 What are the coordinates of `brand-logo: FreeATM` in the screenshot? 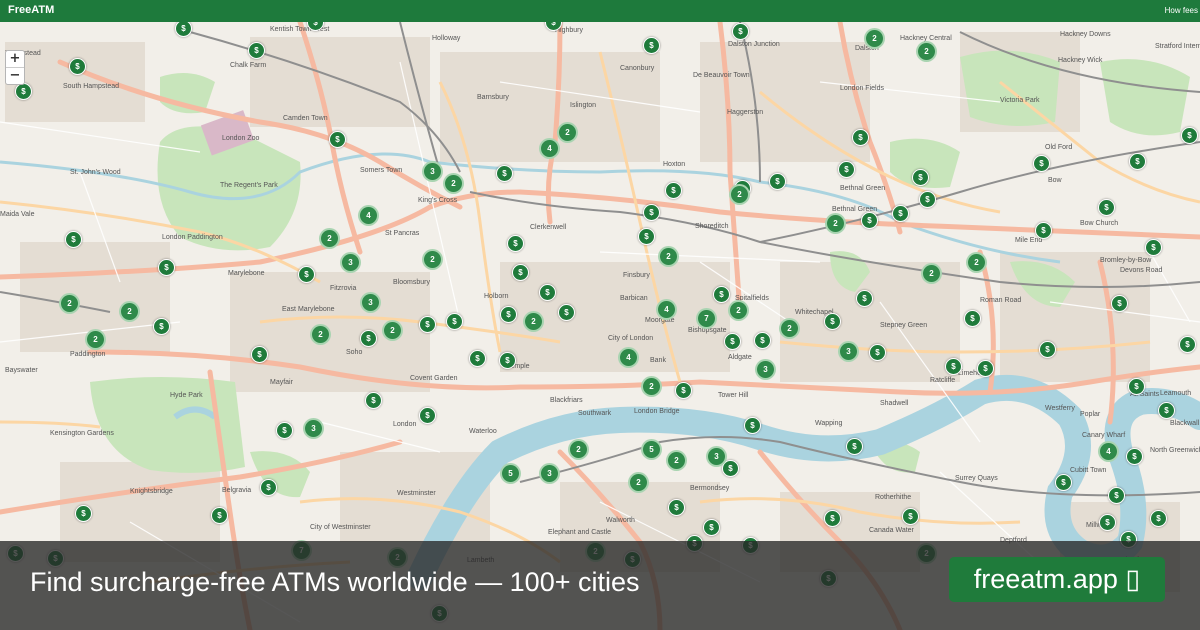 It's located at (31, 10).